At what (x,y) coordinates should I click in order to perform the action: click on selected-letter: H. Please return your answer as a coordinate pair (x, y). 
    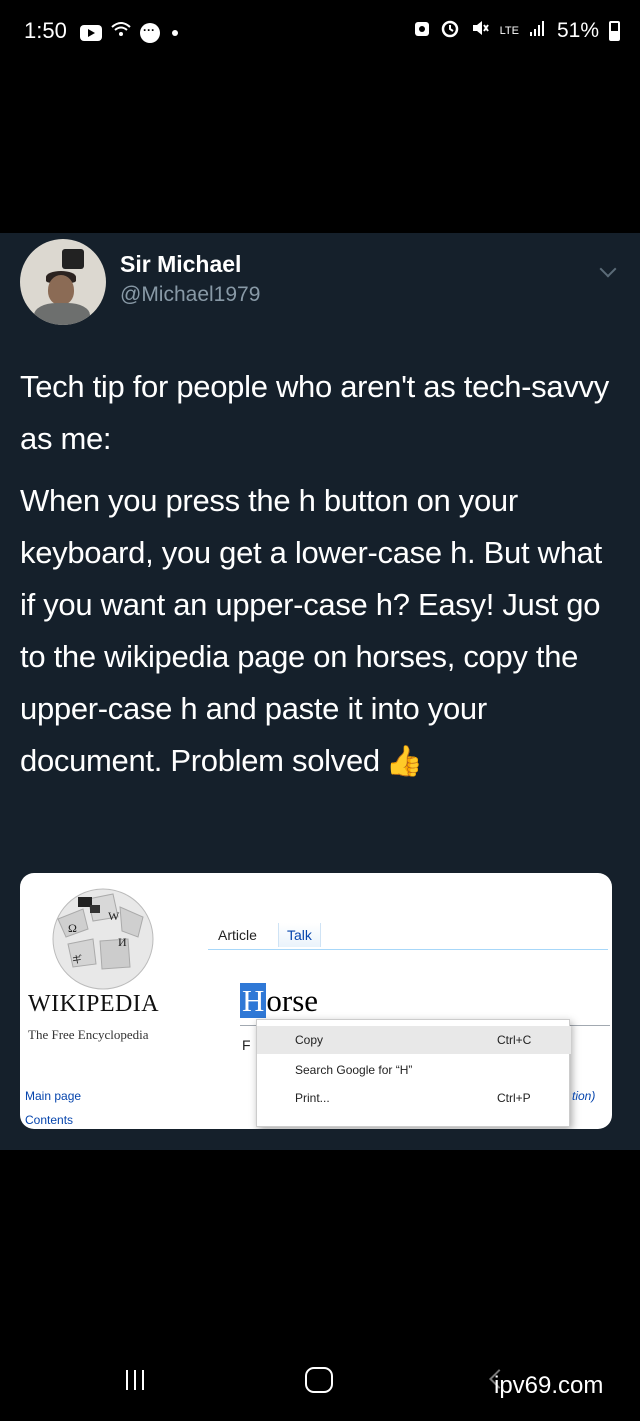
    Looking at the image, I should click on (253, 1000).